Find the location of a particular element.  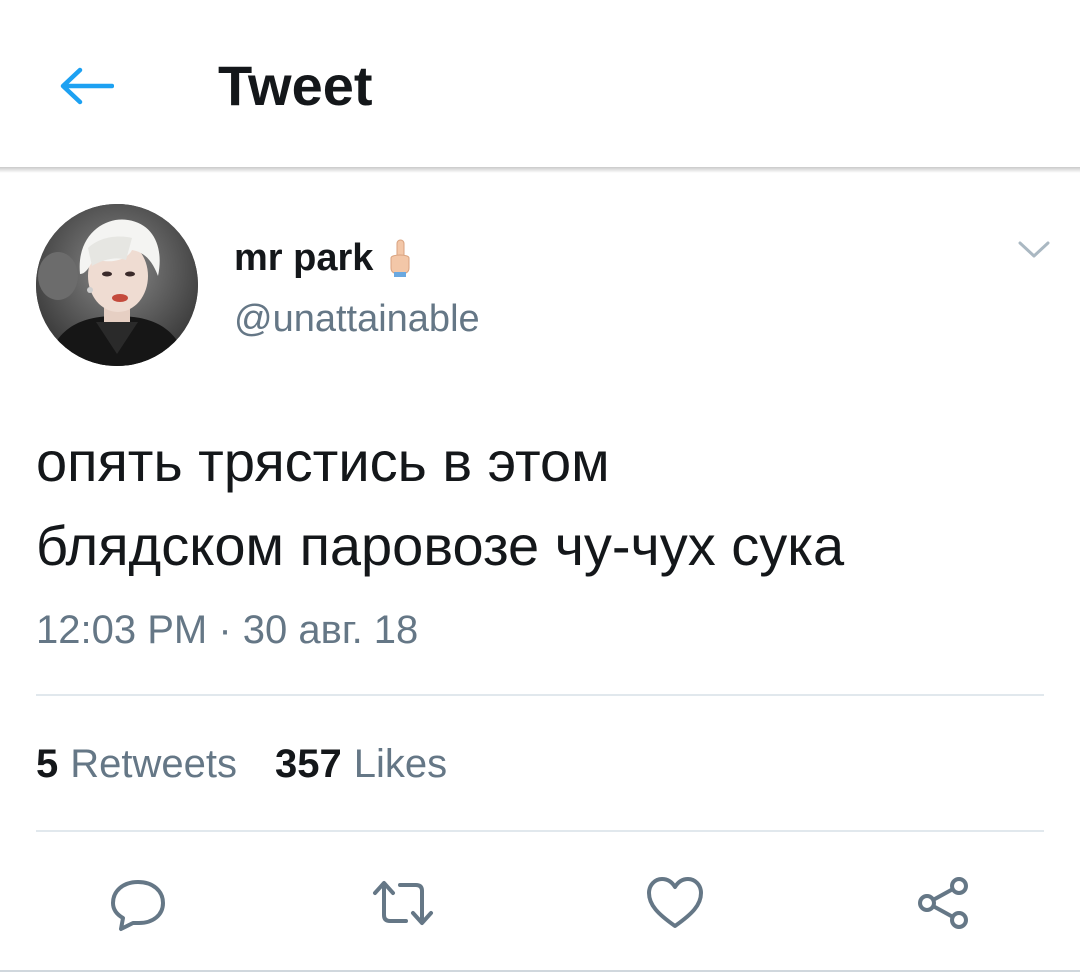

chevron-down-icon is located at coordinates (1034, 249).